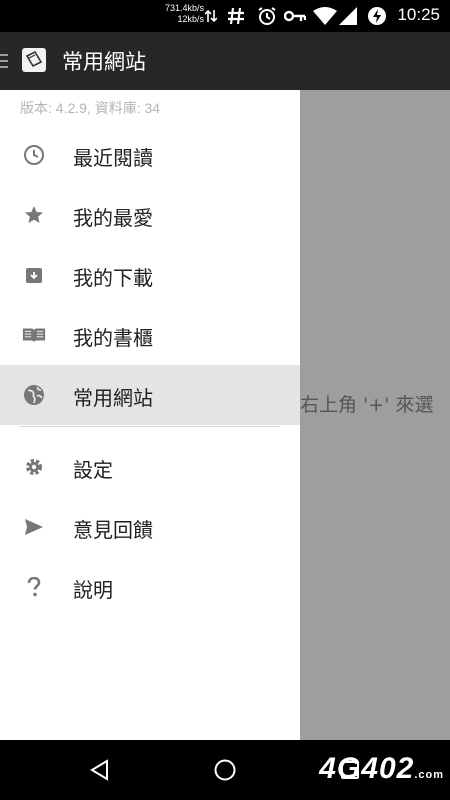  What do you see at coordinates (367, 405) in the screenshot?
I see `content-hint-text: 右上角 '+' 來選` at bounding box center [367, 405].